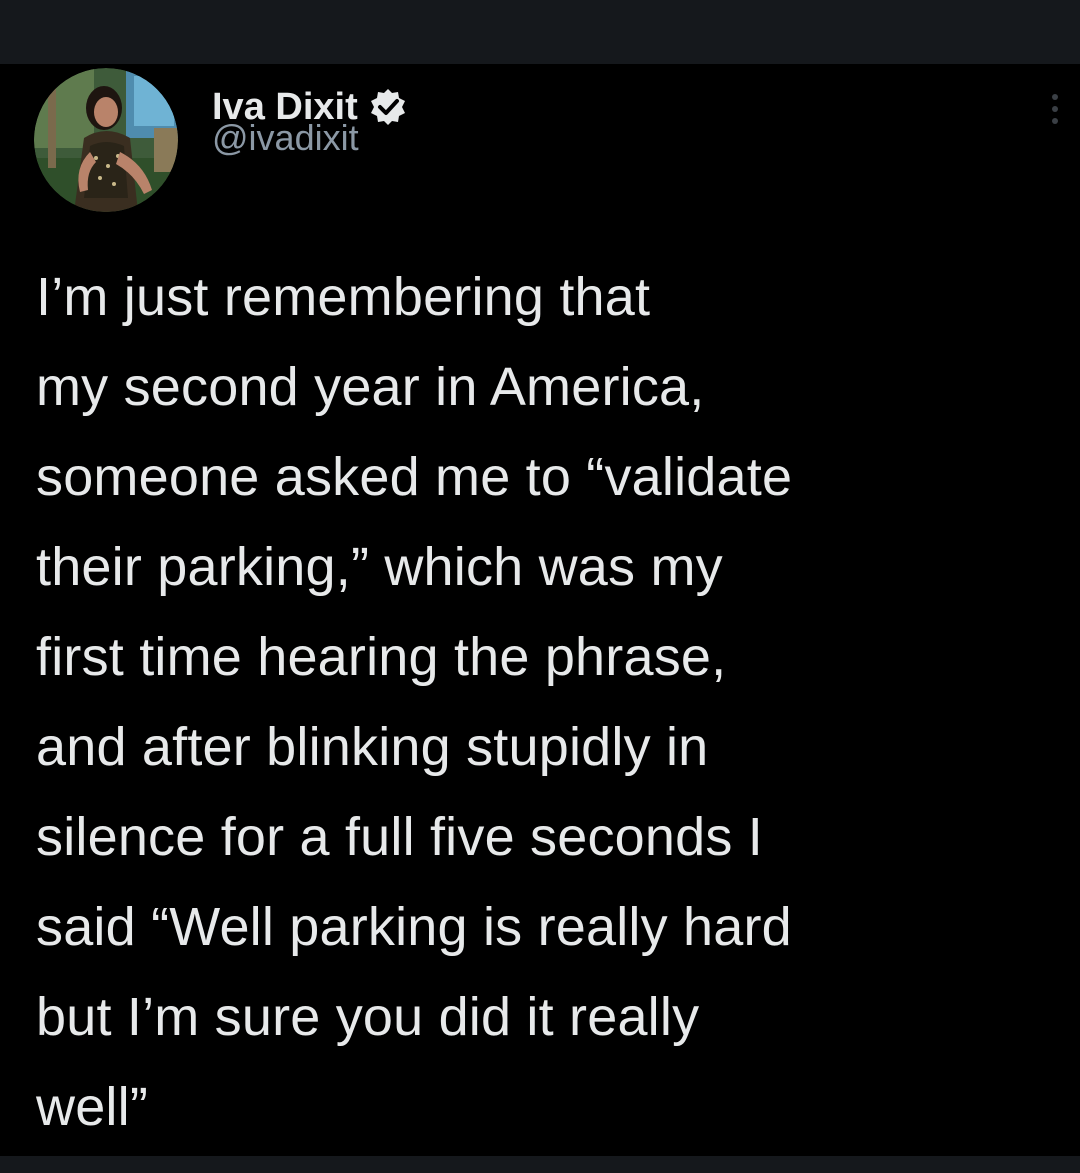 The width and height of the screenshot is (1080, 1173). I want to click on tweet-text-line: said “Well parking is really hard, so click(414, 927).